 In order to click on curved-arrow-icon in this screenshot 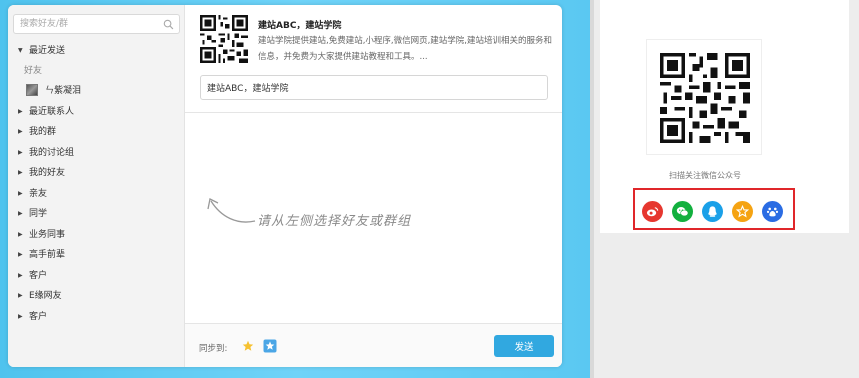, I will do `click(231, 210)`.